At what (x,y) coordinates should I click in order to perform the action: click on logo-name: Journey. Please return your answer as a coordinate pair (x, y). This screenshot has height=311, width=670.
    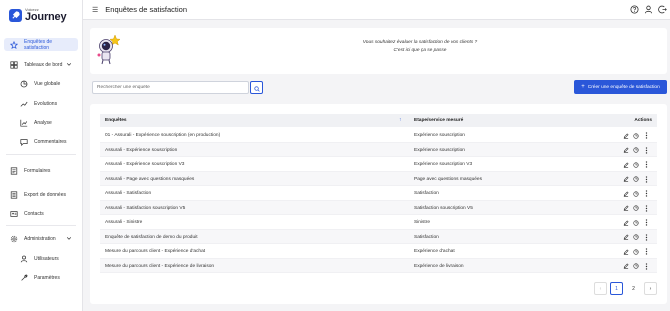
    Looking at the image, I should click on (46, 17).